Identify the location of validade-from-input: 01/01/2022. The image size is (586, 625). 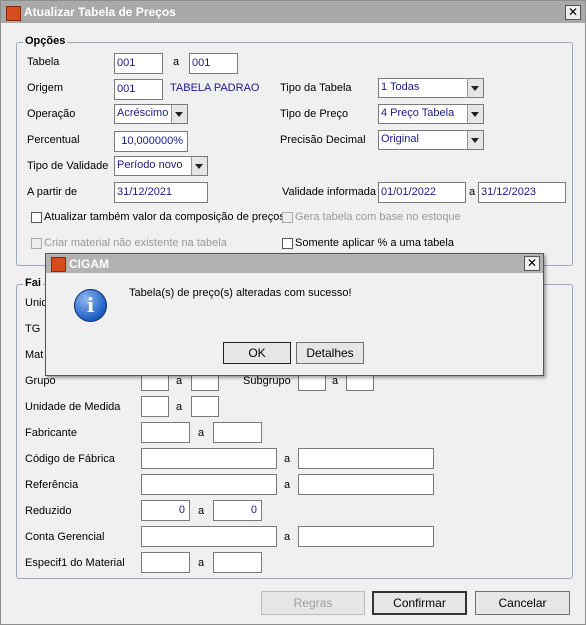
(422, 192).